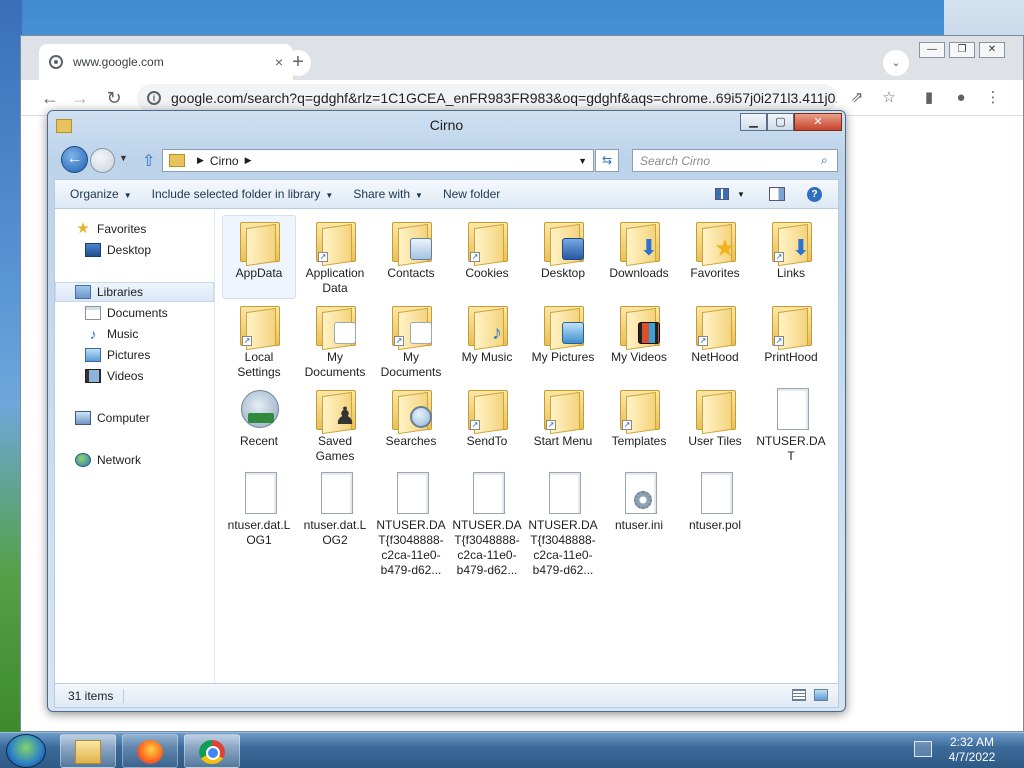  Describe the element at coordinates (487, 441) in the screenshot. I see `file-label: SendTo` at that location.